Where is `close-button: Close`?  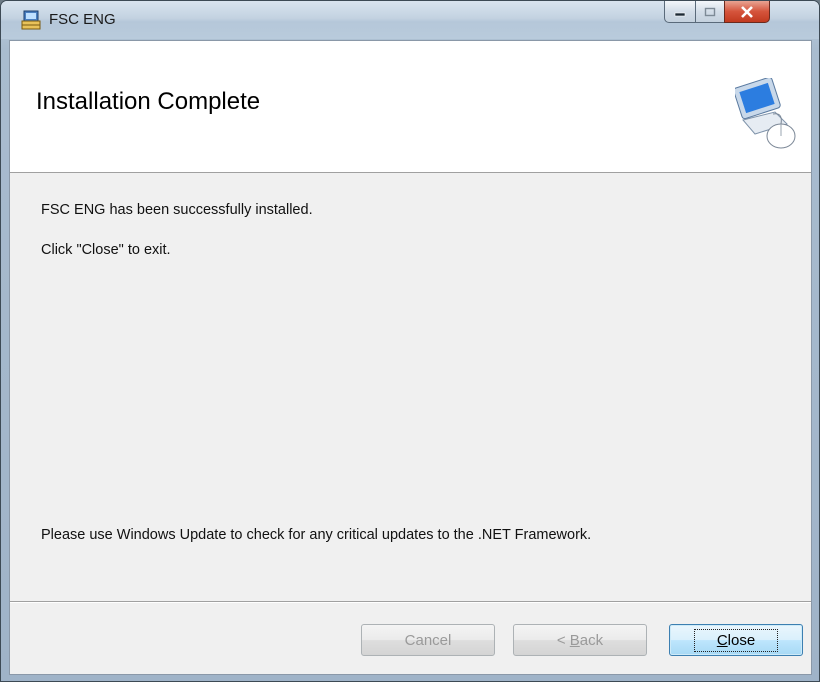
close-button: Close is located at coordinates (736, 640).